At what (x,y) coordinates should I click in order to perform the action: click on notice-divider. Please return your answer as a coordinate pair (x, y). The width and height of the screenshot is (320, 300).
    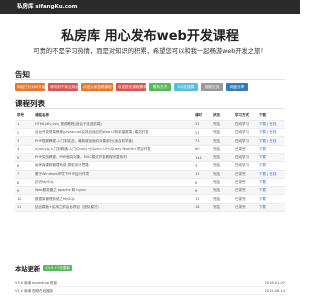
    Looking at the image, I should click on (150, 79).